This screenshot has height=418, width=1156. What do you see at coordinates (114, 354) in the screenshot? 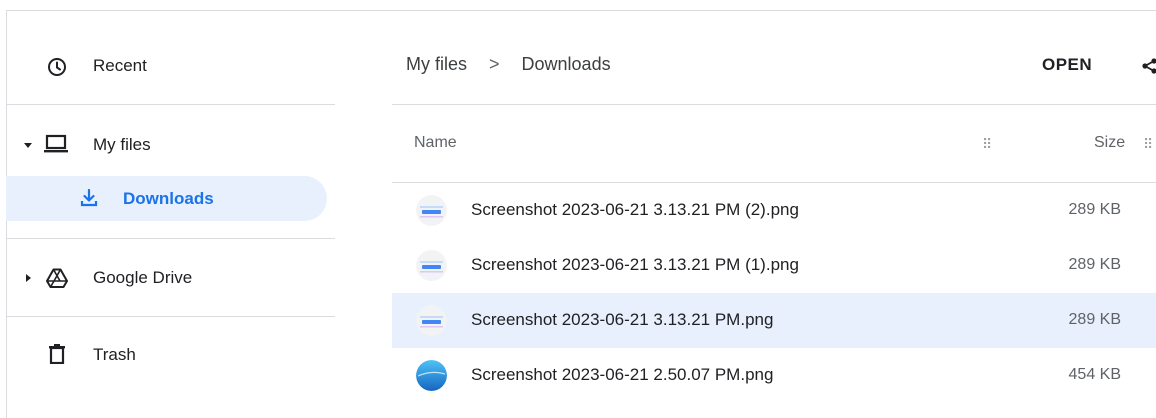
I see `sidebar-item-label: Trash` at bounding box center [114, 354].